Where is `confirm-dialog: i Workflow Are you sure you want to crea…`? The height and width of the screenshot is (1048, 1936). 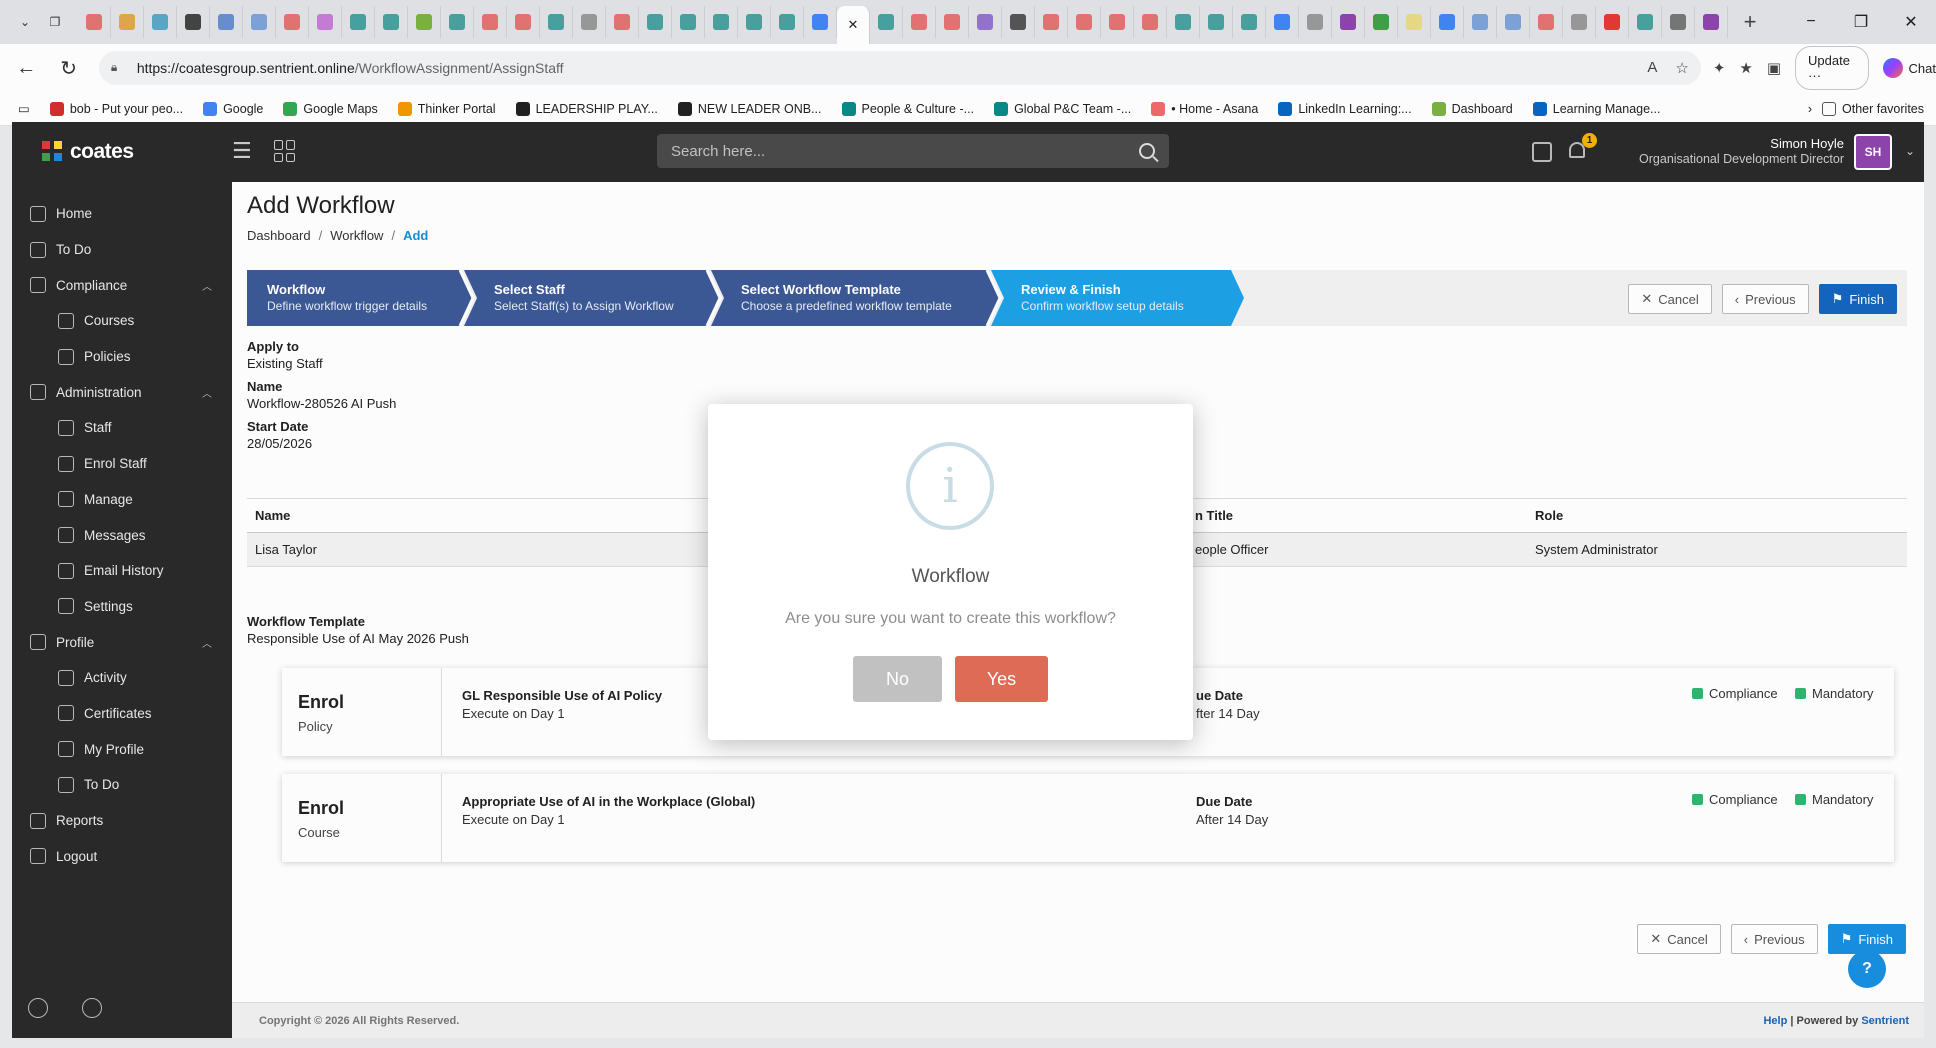
confirm-dialog: i Workflow Are you sure you want to crea… is located at coordinates (950, 572).